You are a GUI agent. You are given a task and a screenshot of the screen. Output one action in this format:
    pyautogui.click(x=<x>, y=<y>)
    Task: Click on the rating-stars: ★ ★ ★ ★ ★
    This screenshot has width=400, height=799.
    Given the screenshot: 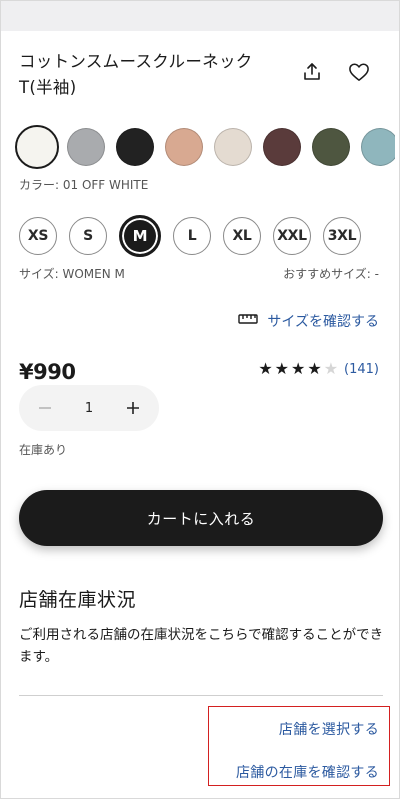 What is the action you would take?
    pyautogui.click(x=298, y=369)
    